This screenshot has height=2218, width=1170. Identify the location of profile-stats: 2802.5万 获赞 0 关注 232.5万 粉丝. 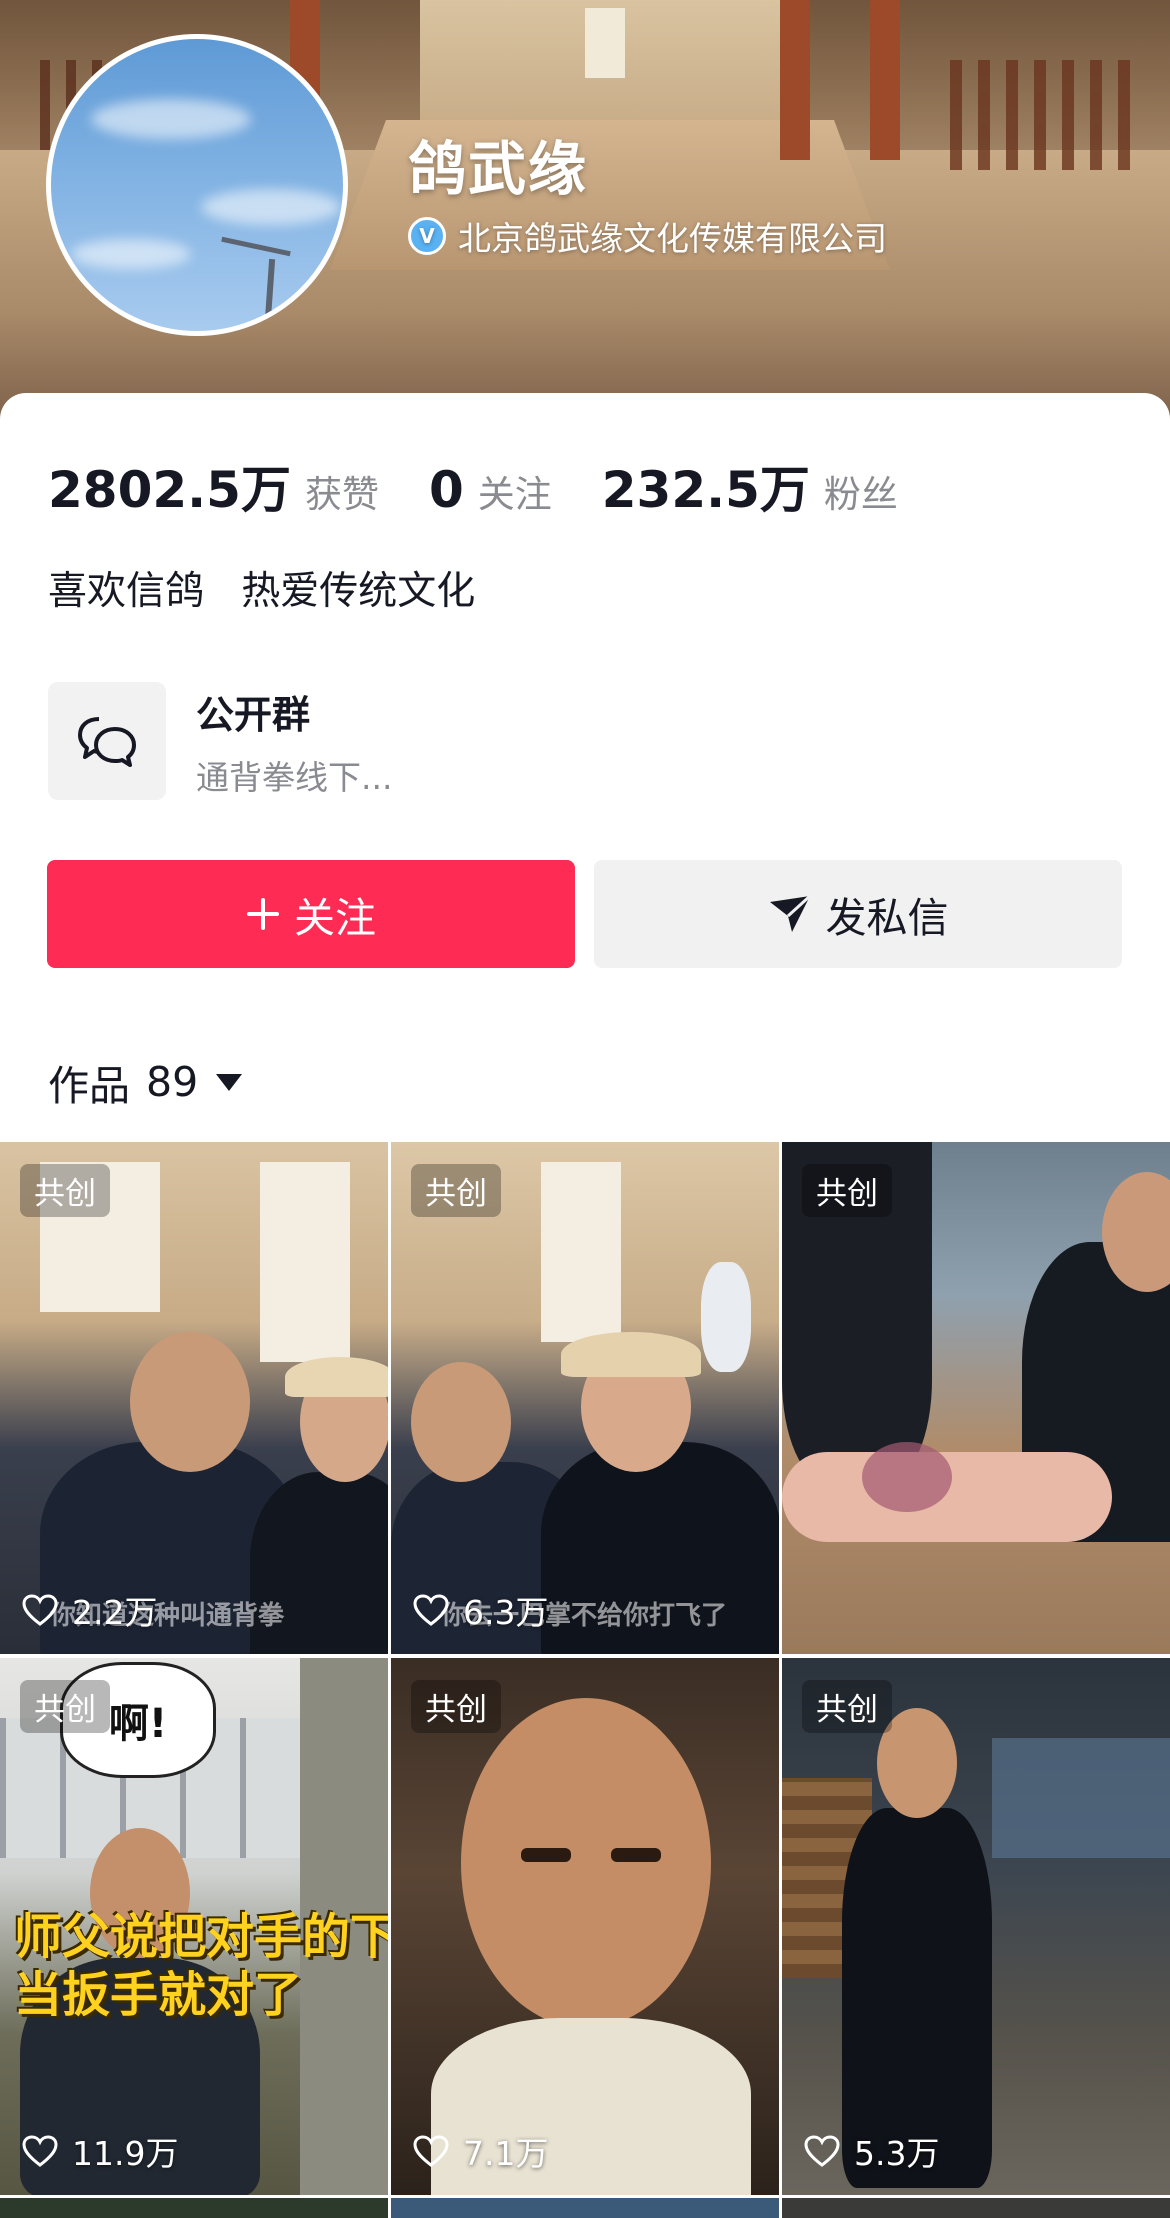
(498, 486).